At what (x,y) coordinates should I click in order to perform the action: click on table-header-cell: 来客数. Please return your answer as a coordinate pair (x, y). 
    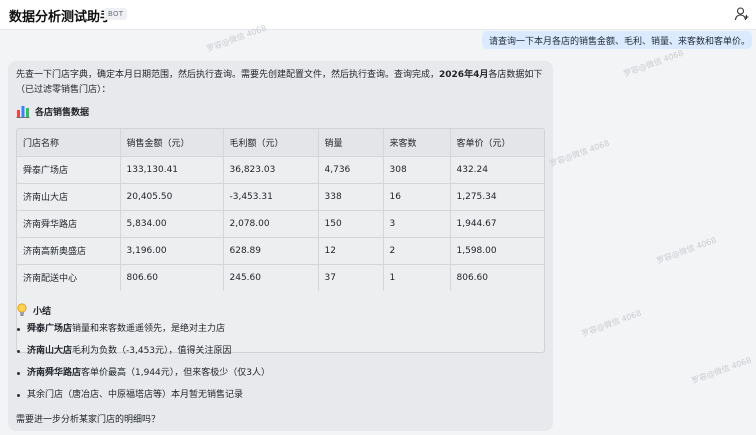
    Looking at the image, I should click on (417, 143).